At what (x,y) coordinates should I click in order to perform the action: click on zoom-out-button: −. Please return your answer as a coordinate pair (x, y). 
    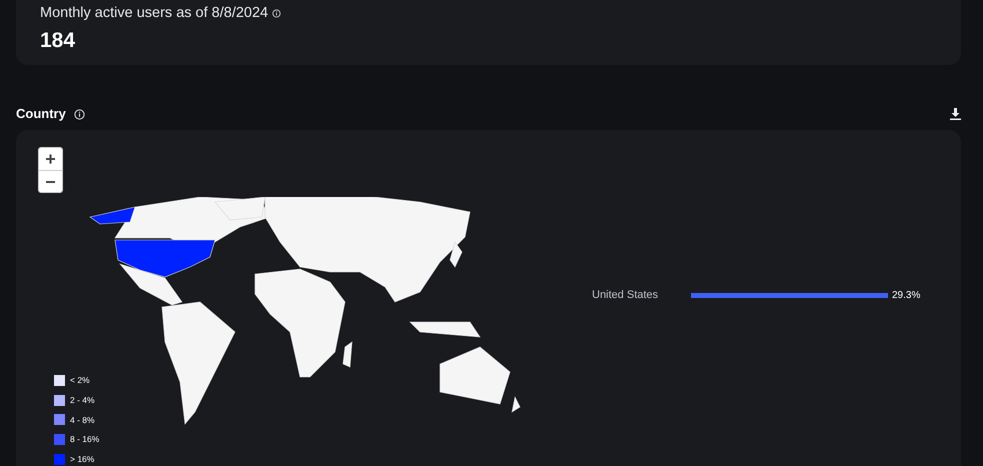
    Looking at the image, I should click on (50, 181).